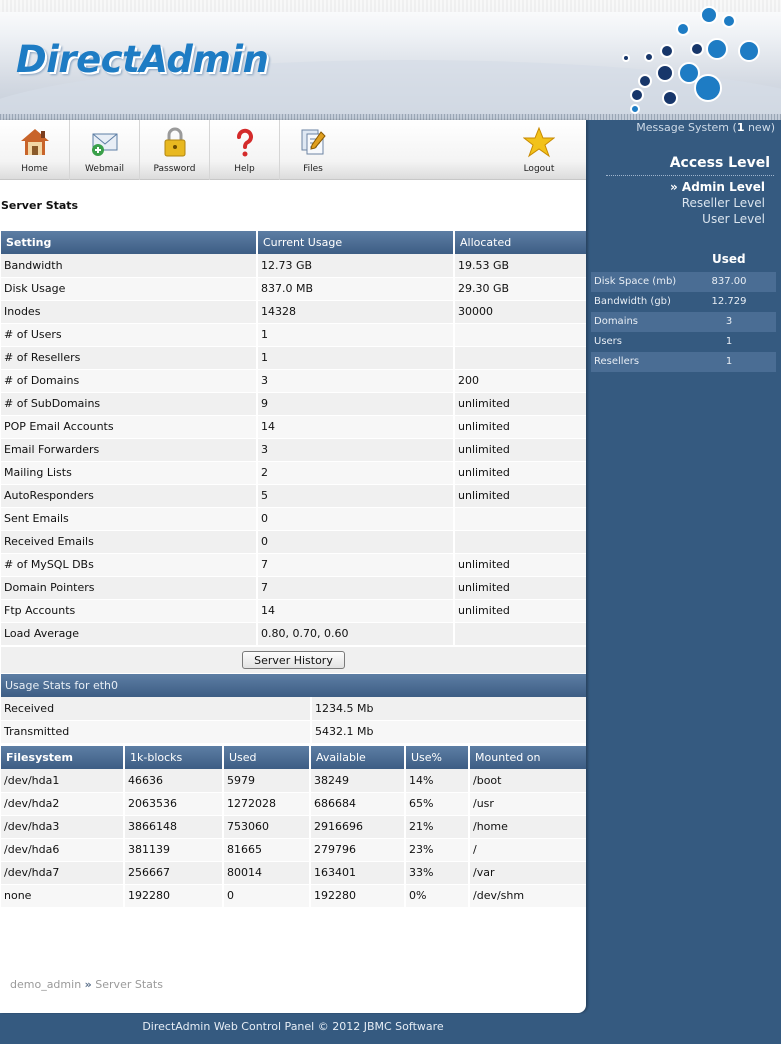 This screenshot has width=781, height=1044. What do you see at coordinates (293, 542) in the screenshot?
I see `stats-row: Received Emails 0` at bounding box center [293, 542].